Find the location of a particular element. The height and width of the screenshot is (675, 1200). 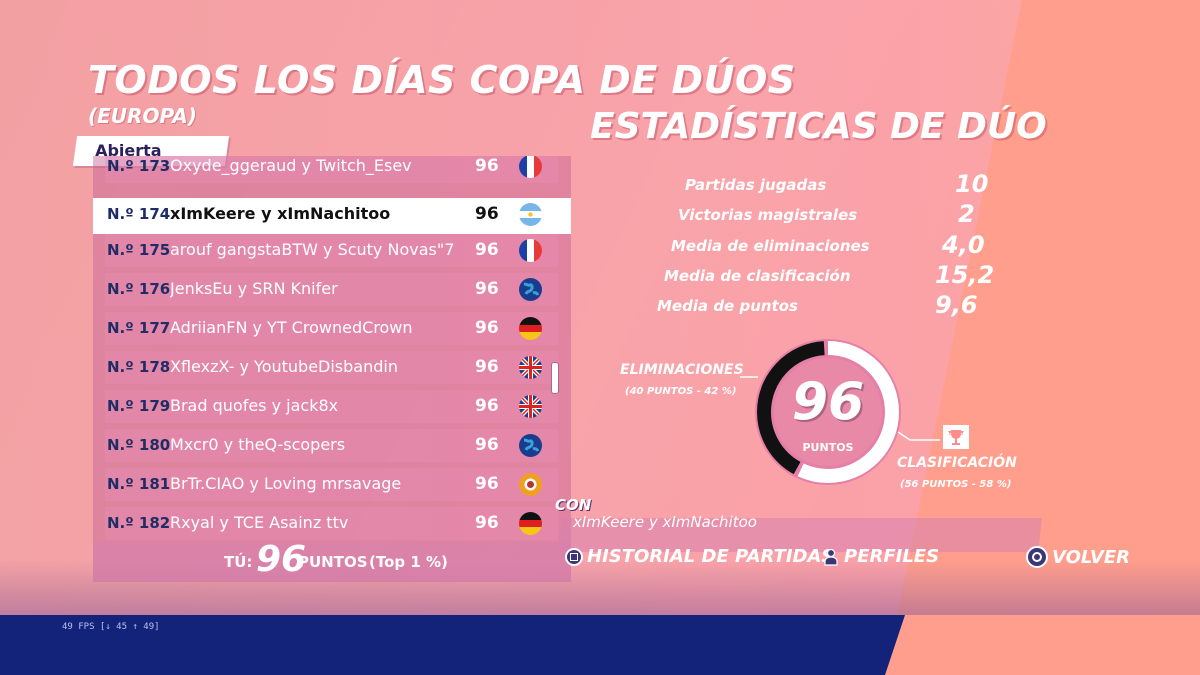

stat-value: 15,2 is located at coordinates (965, 275).